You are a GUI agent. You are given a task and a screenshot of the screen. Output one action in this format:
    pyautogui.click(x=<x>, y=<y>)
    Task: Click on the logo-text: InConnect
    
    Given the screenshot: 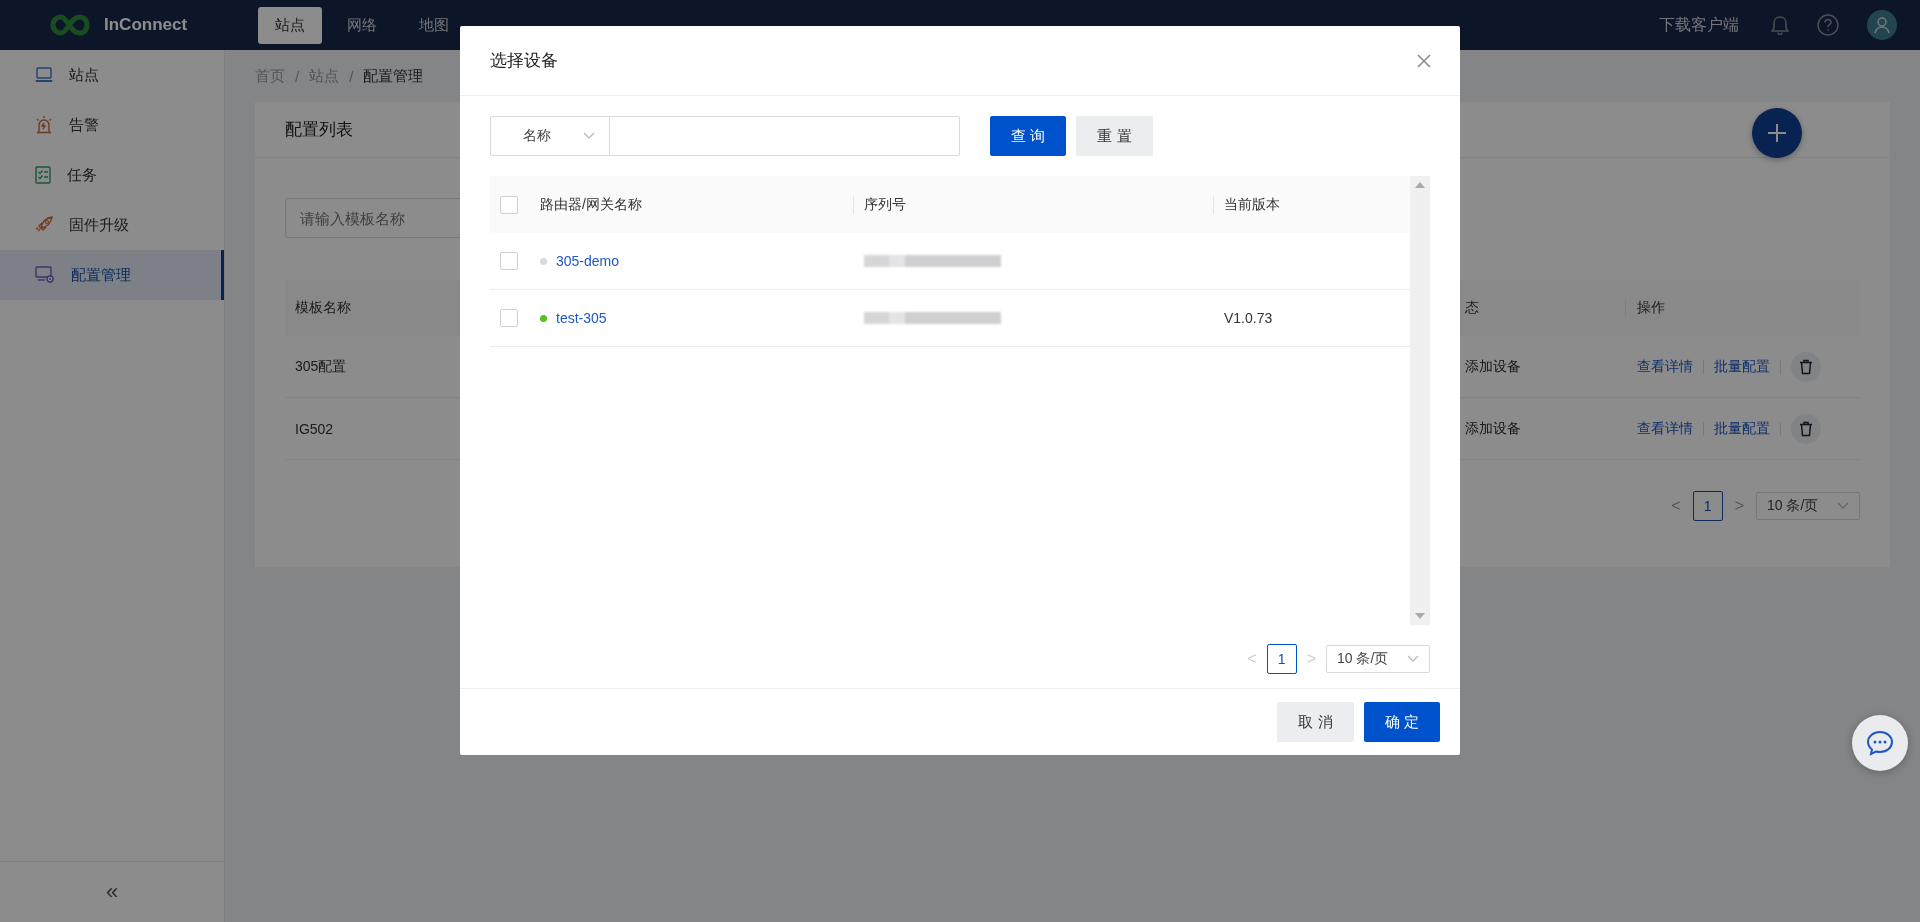 What is the action you would take?
    pyautogui.click(x=146, y=25)
    